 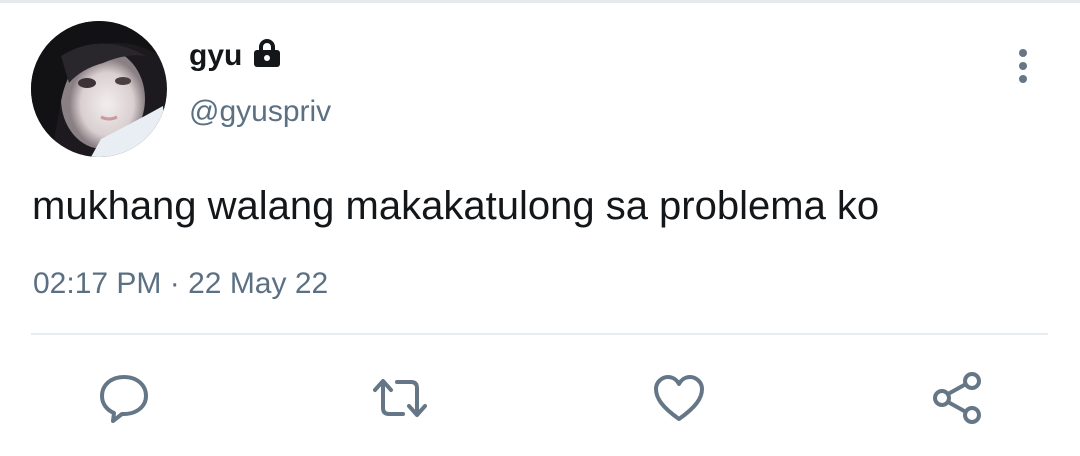 I want to click on reply-button, so click(x=124, y=398).